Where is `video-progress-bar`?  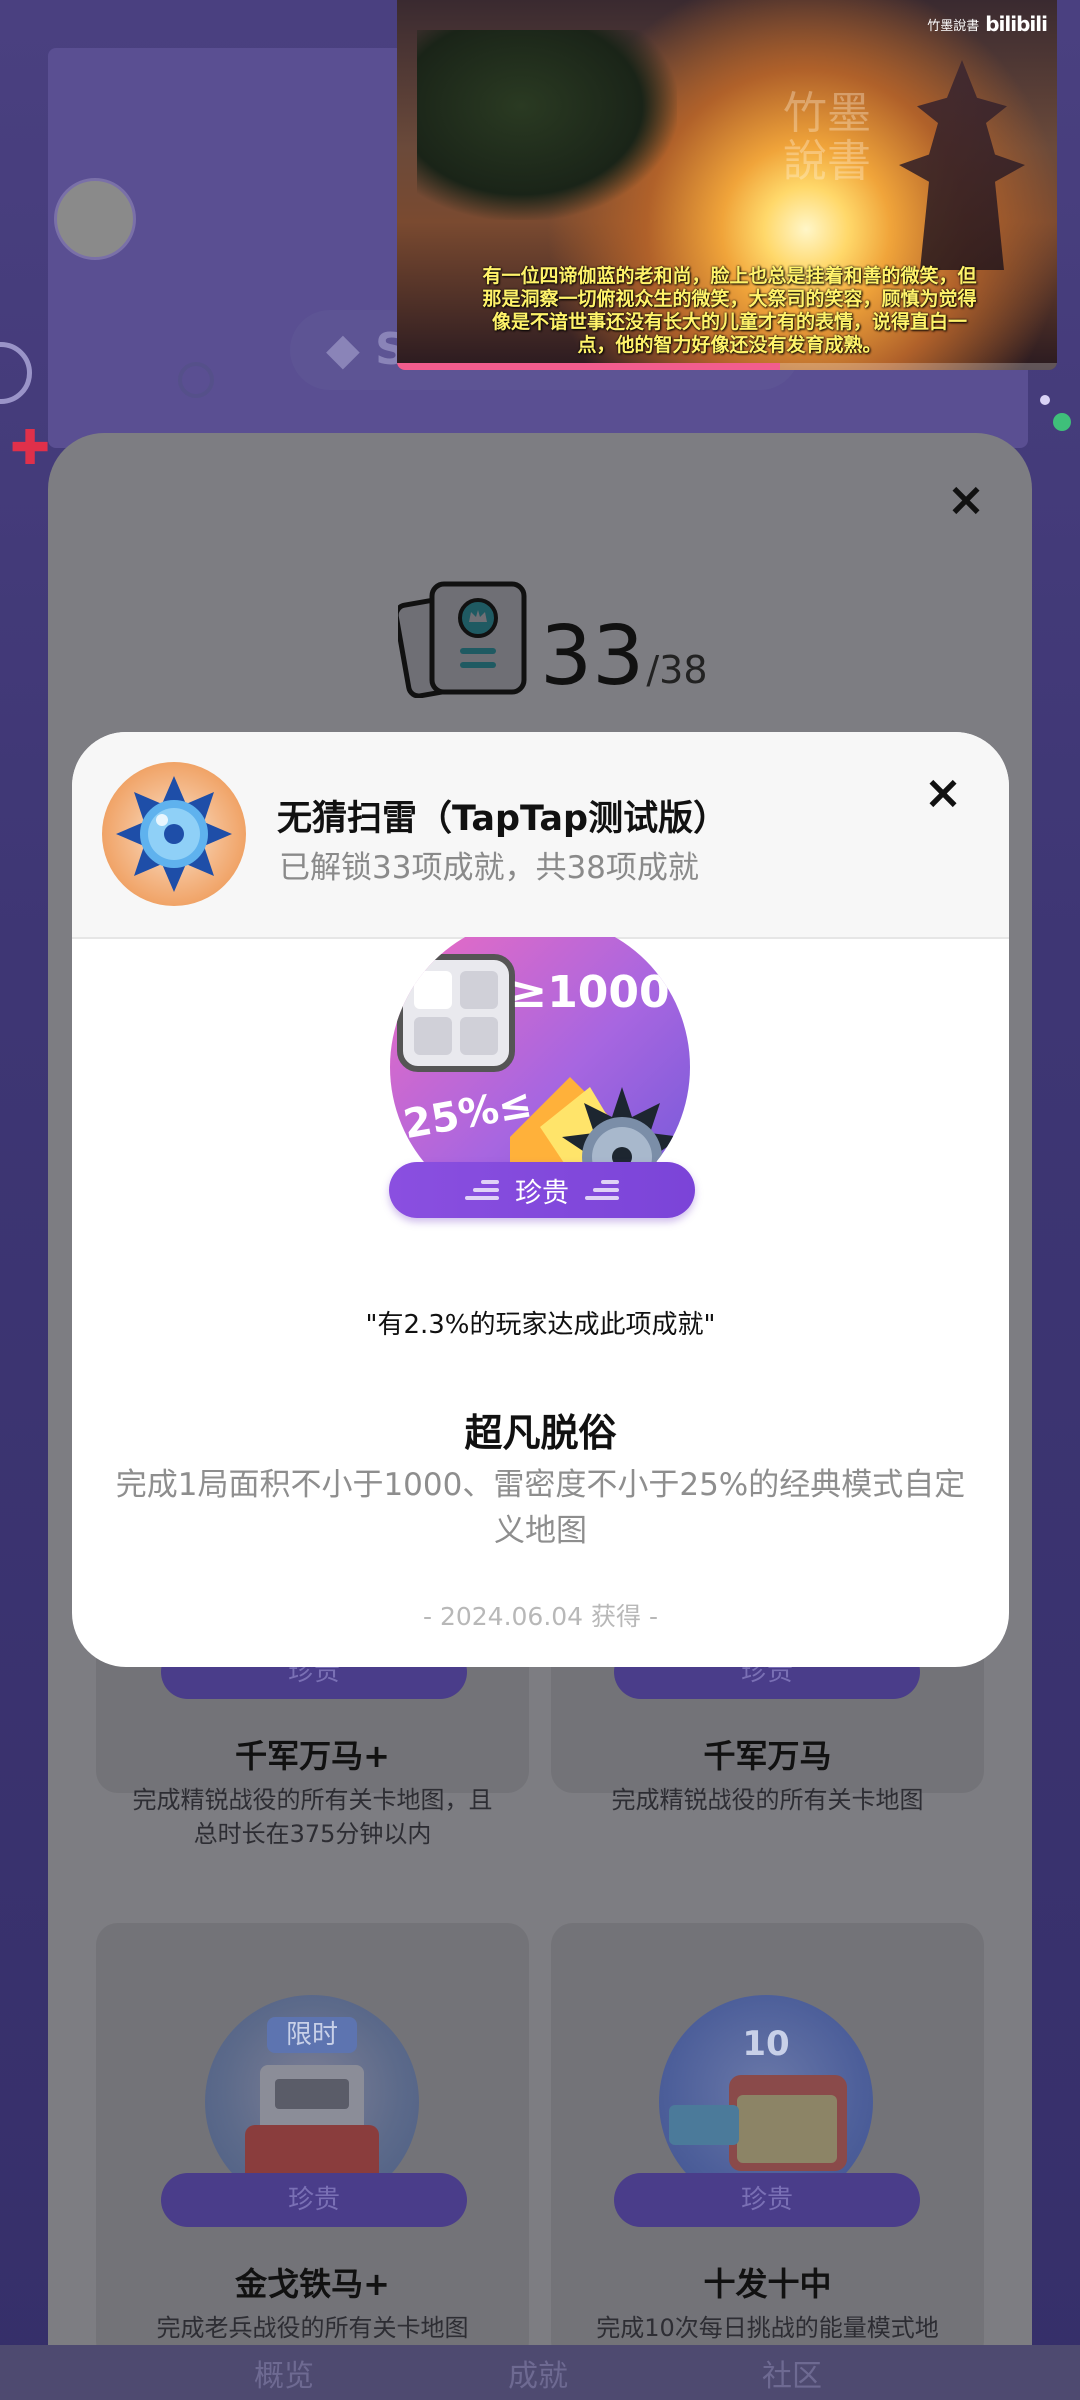 video-progress-bar is located at coordinates (727, 366).